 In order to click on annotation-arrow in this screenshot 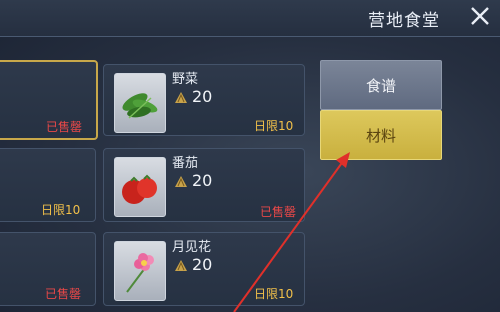, I will do `click(291, 232)`.